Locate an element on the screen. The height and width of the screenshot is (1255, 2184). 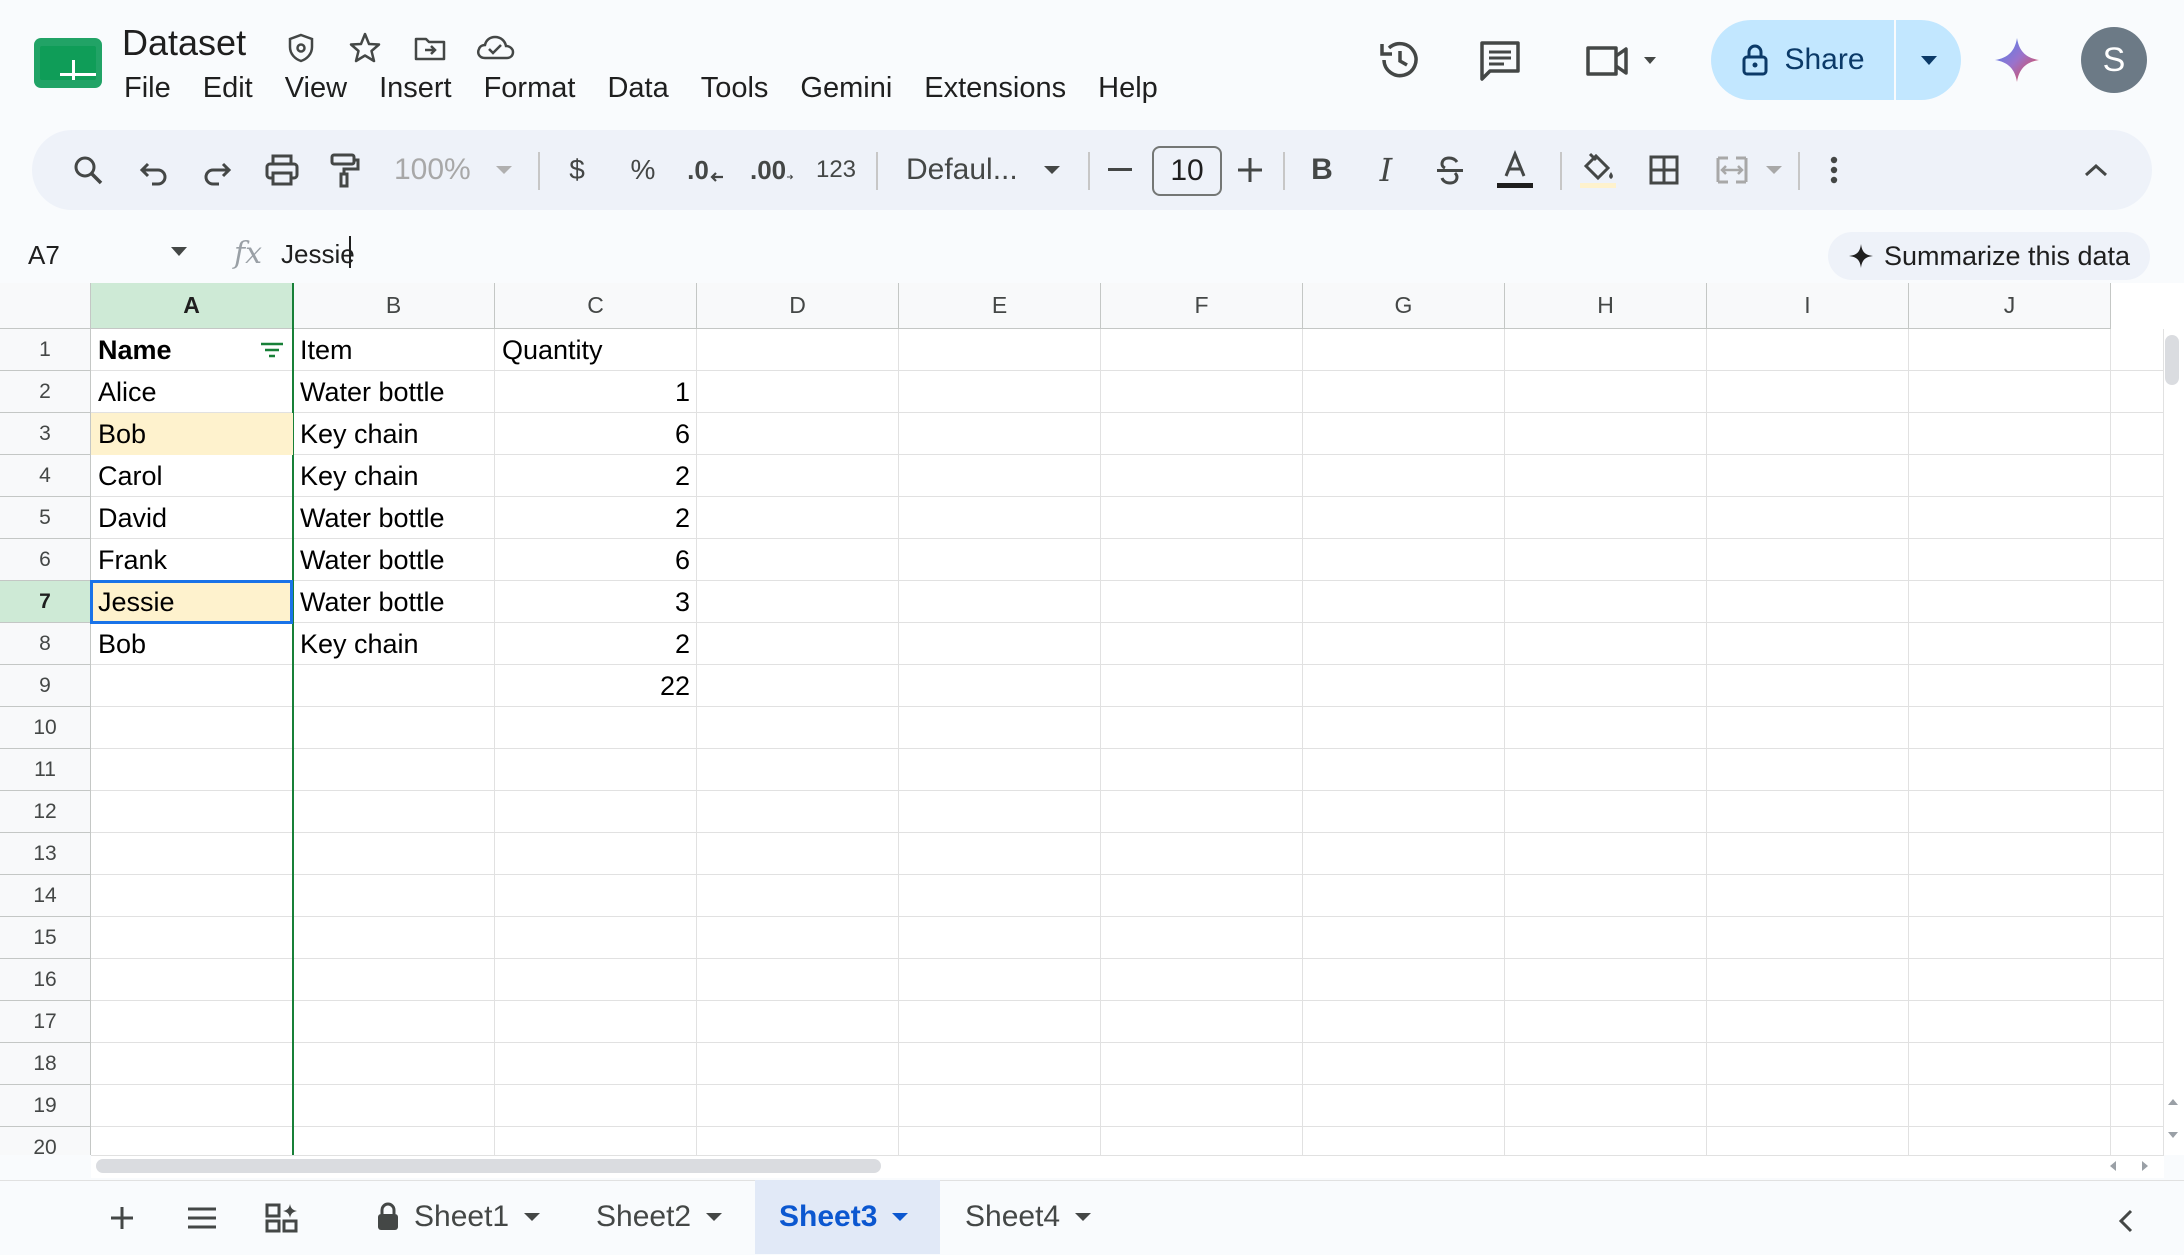
redo-icon is located at coordinates (217, 170).